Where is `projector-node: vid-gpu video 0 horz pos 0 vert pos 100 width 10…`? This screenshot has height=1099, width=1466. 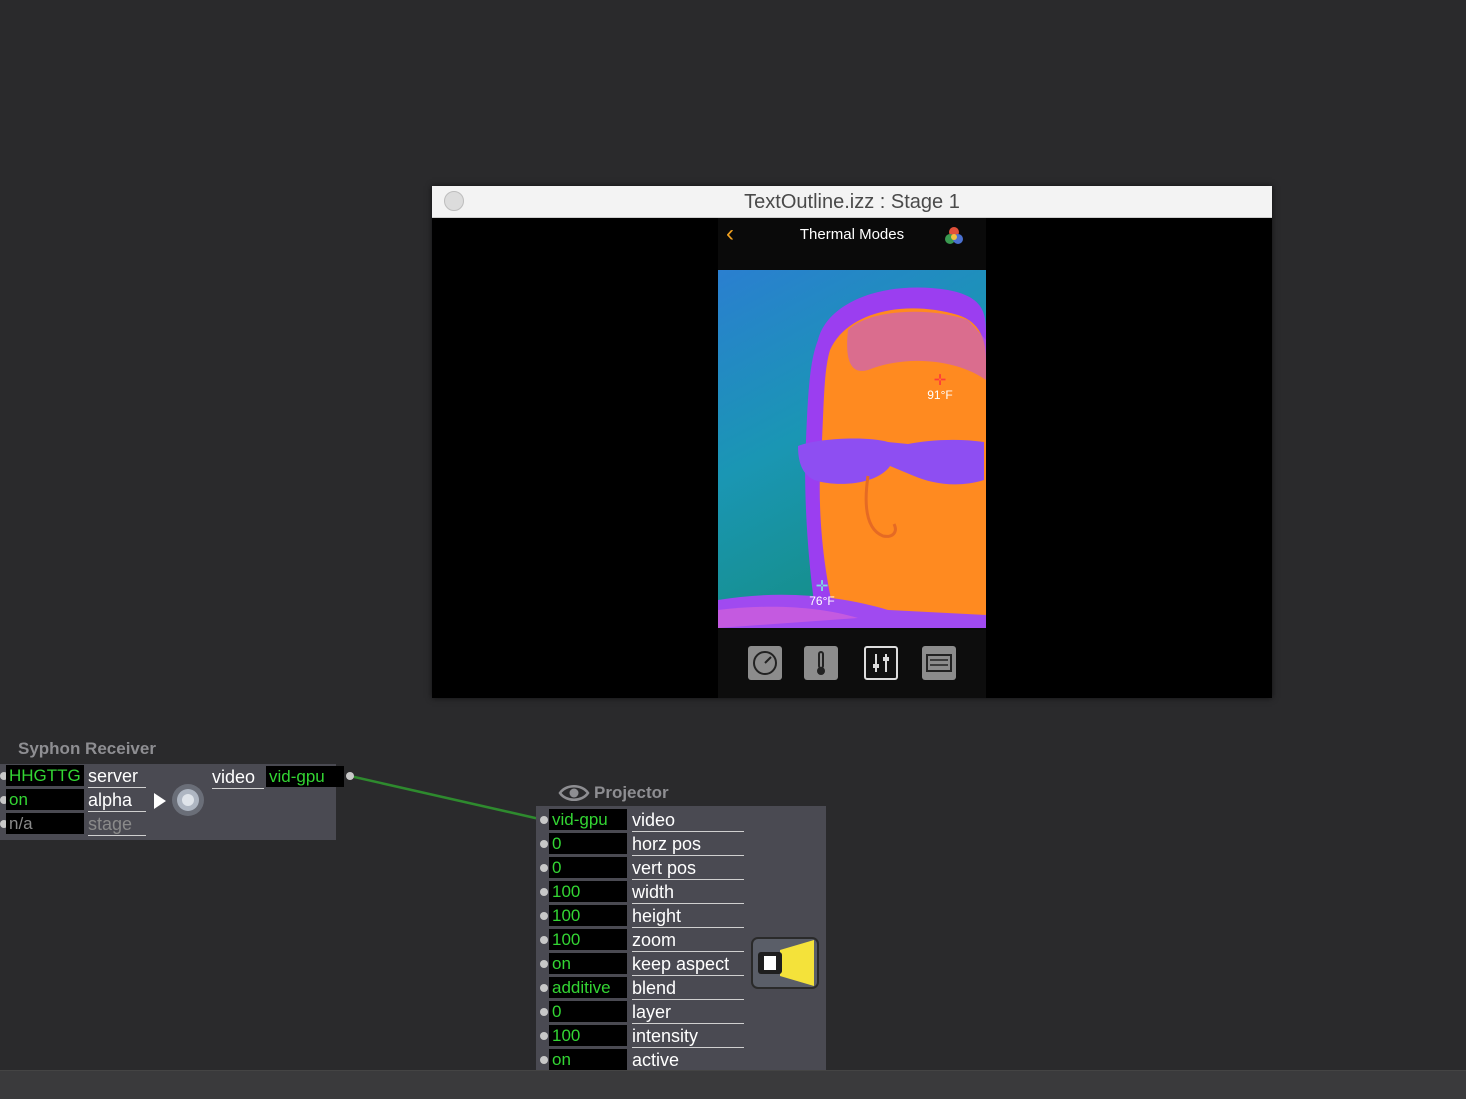
projector-node: vid-gpu video 0 horz pos 0 vert pos 100 width 10… is located at coordinates (681, 939).